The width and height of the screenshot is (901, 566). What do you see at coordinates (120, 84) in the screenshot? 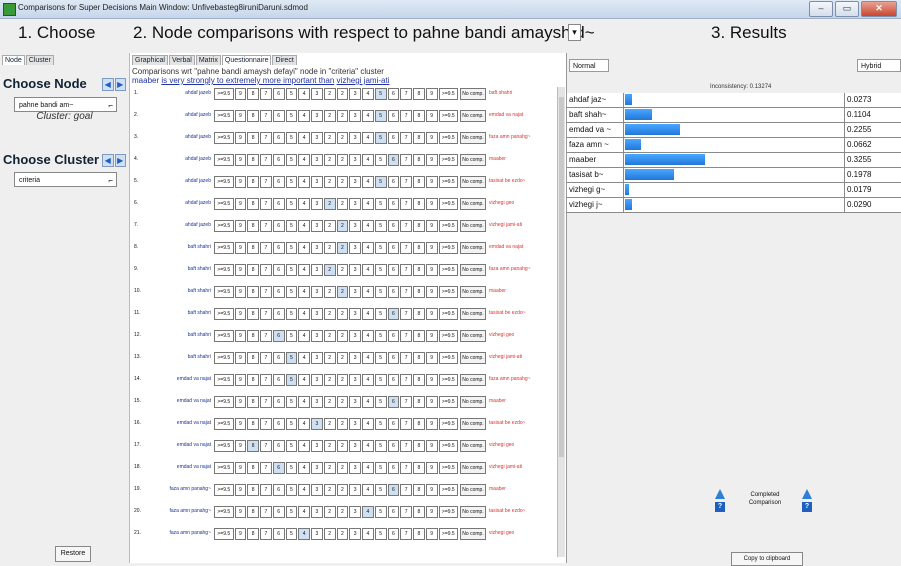
I see `next-node-arrow-icon: ▶` at bounding box center [120, 84].